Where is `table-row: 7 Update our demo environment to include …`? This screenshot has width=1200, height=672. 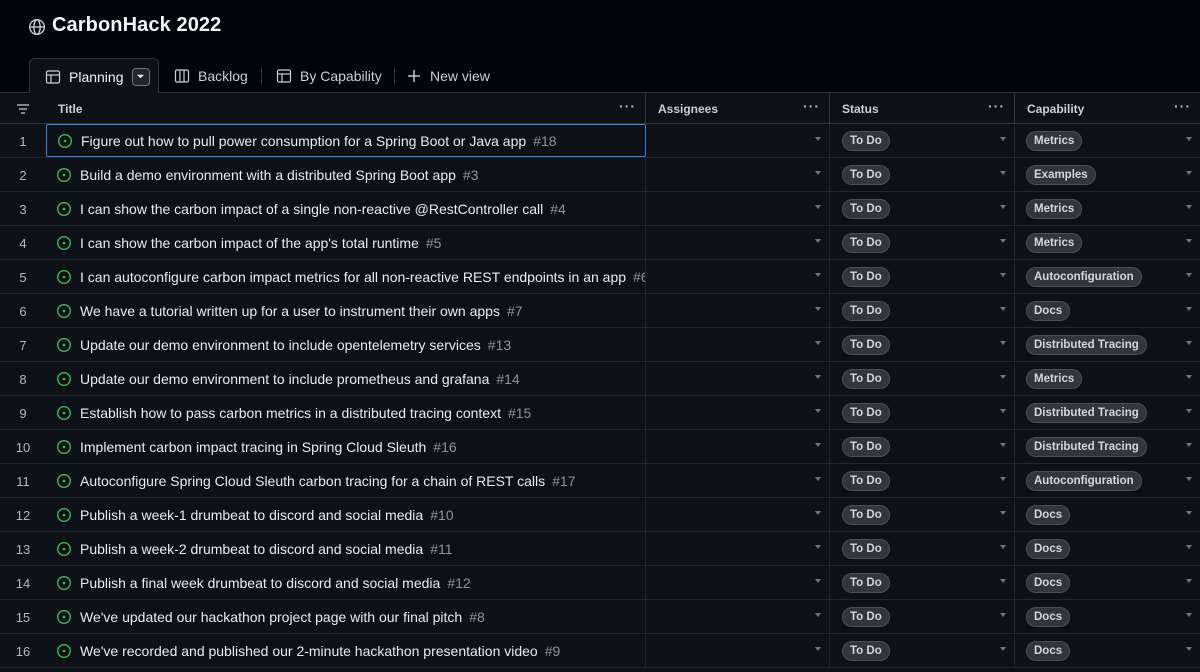
table-row: 7 Update our demo environment to include … is located at coordinates (600, 345).